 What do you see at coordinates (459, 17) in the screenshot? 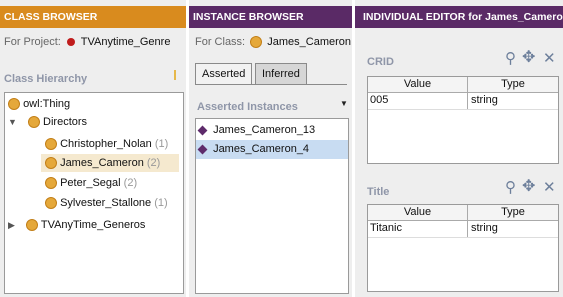
I see `individual-editor-header: INDIVIDUAL EDITOR for James_Cameron` at bounding box center [459, 17].